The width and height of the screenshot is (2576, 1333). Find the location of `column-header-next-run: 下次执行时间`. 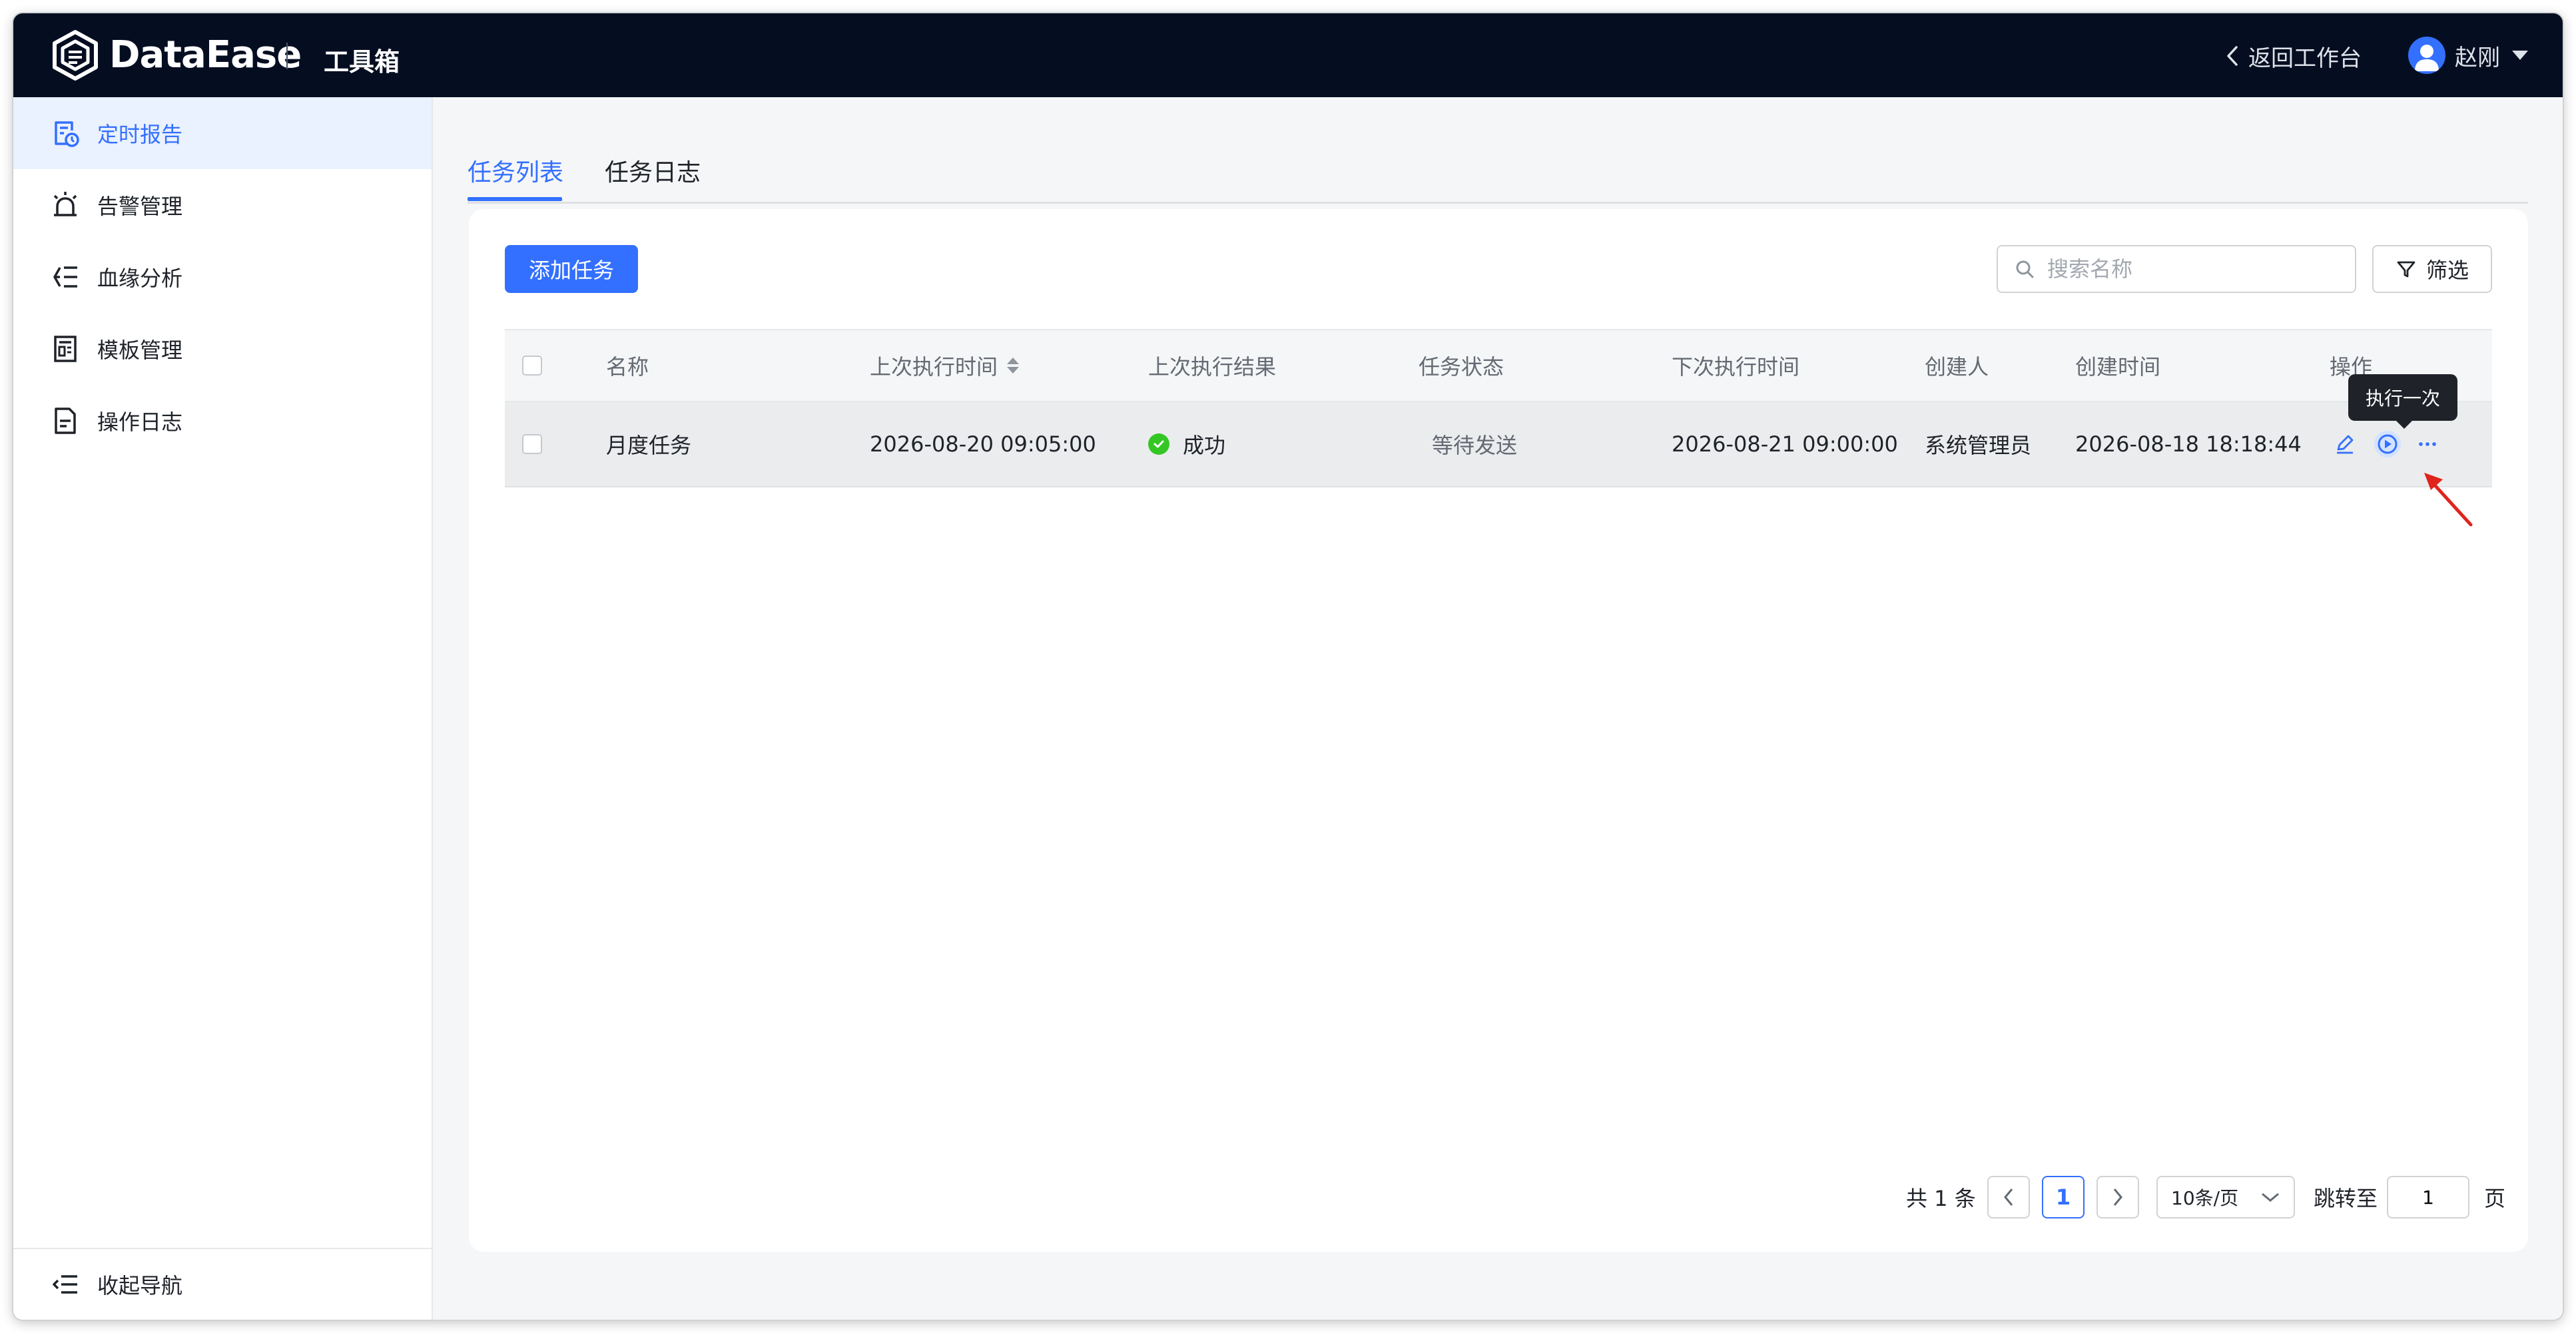

column-header-next-run: 下次执行时间 is located at coordinates (1736, 367).